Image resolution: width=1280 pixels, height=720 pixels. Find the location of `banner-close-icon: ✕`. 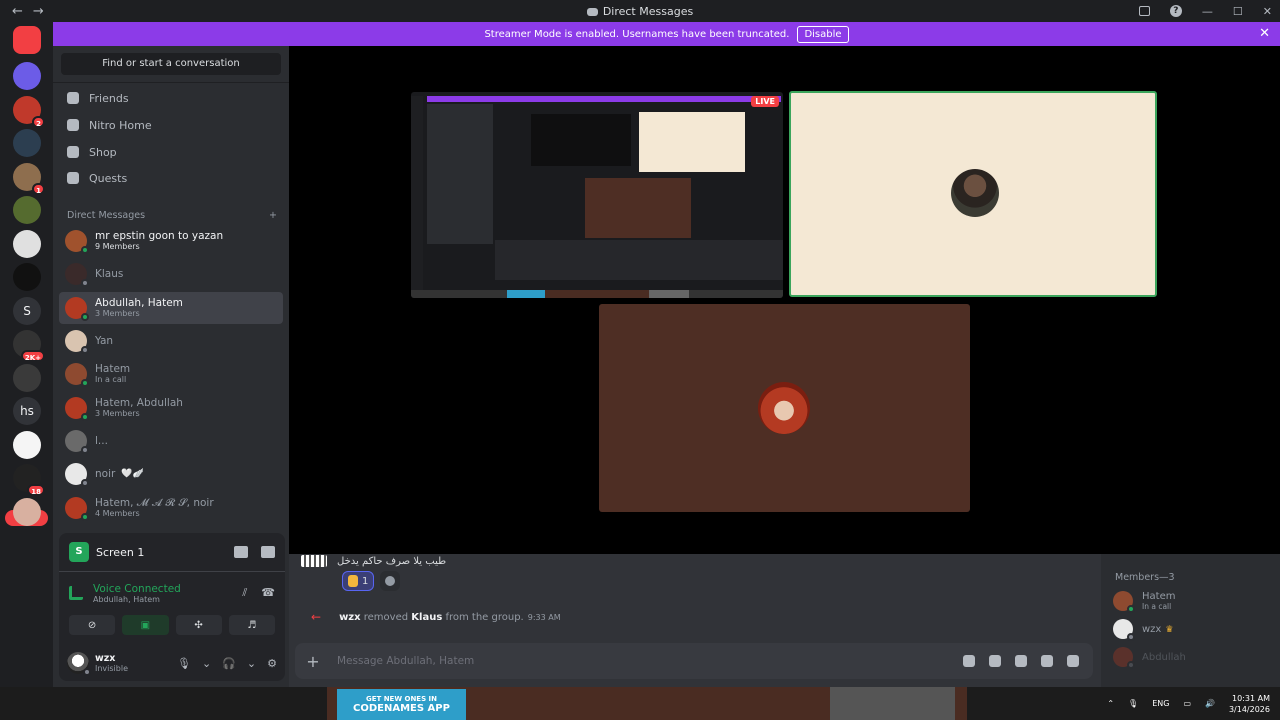

banner-close-icon: ✕ is located at coordinates (1264, 33).